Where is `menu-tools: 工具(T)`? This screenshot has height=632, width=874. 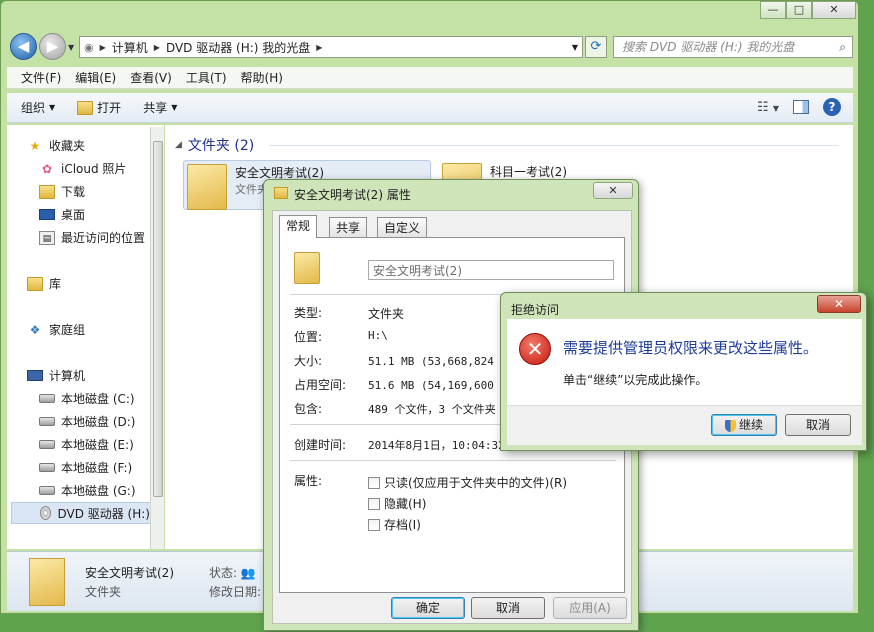 menu-tools: 工具(T) is located at coordinates (206, 77).